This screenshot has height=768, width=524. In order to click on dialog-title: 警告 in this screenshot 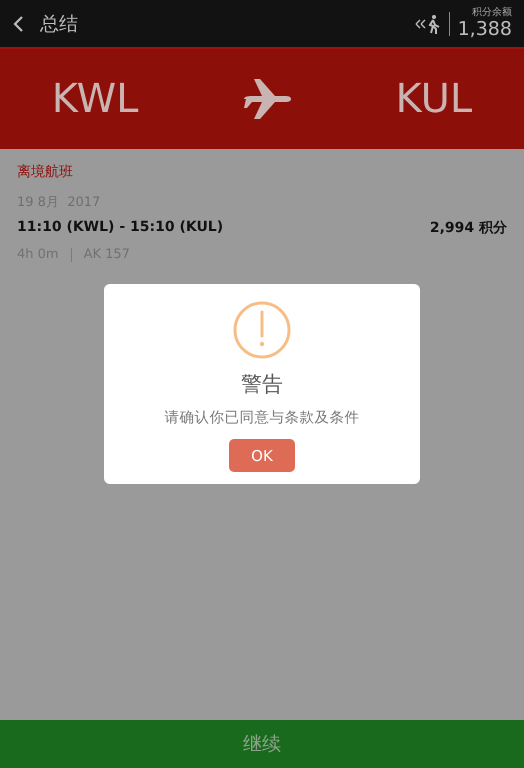, I will do `click(262, 384)`.